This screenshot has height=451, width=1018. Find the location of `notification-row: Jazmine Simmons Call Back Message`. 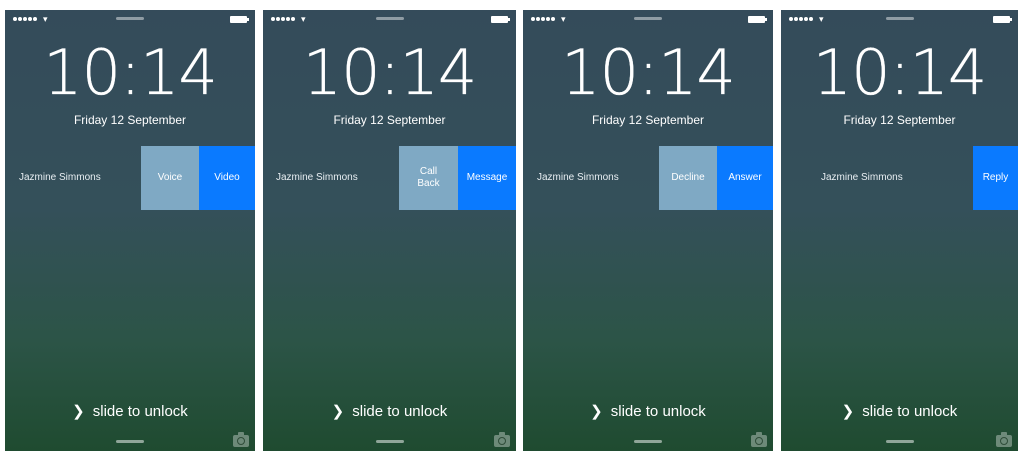

notification-row: Jazmine Simmons Call Back Message is located at coordinates (389, 178).